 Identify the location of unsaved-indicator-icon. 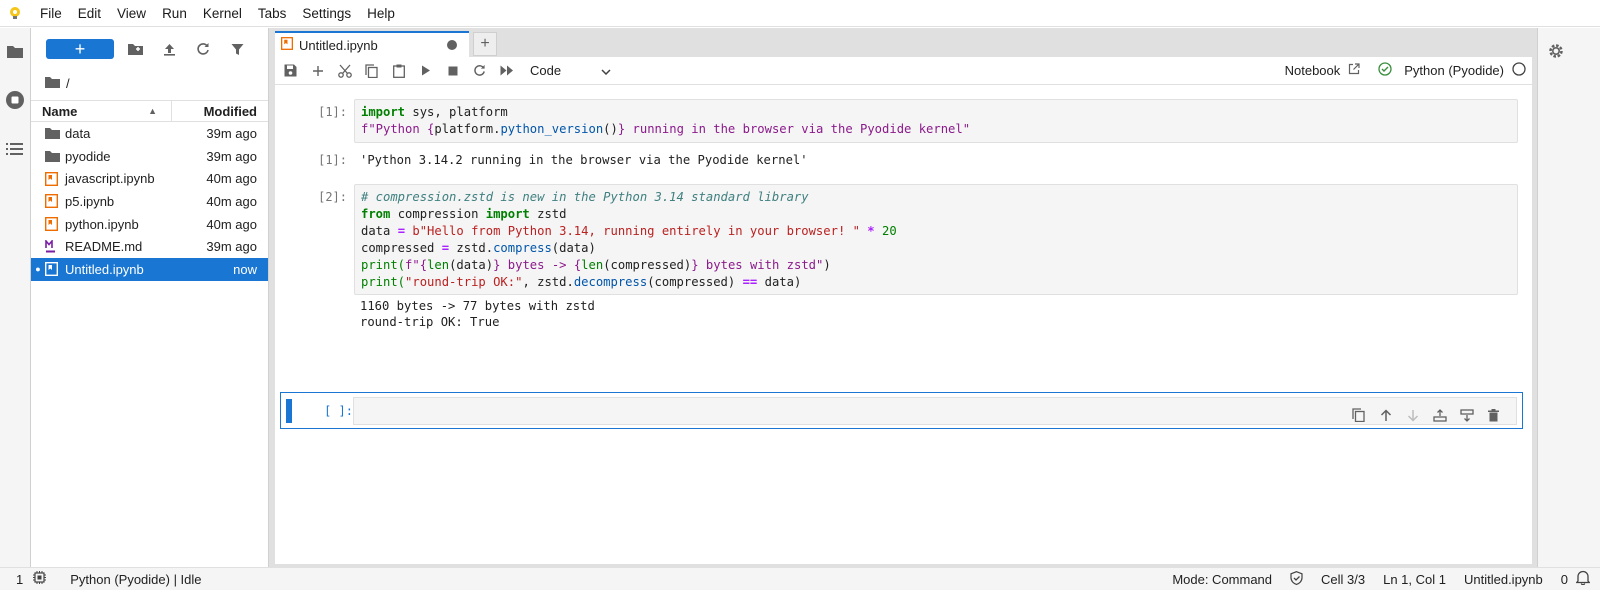
(452, 45).